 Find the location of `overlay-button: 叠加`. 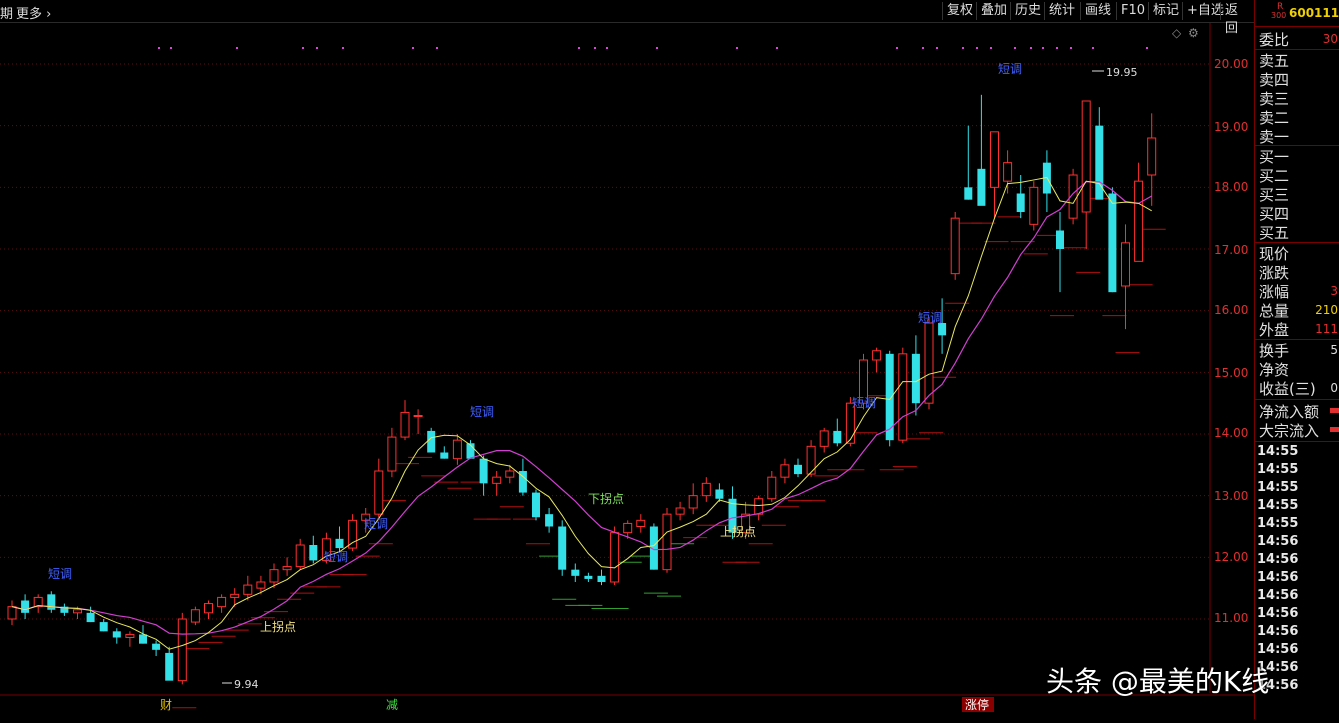

overlay-button: 叠加 is located at coordinates (993, 11).